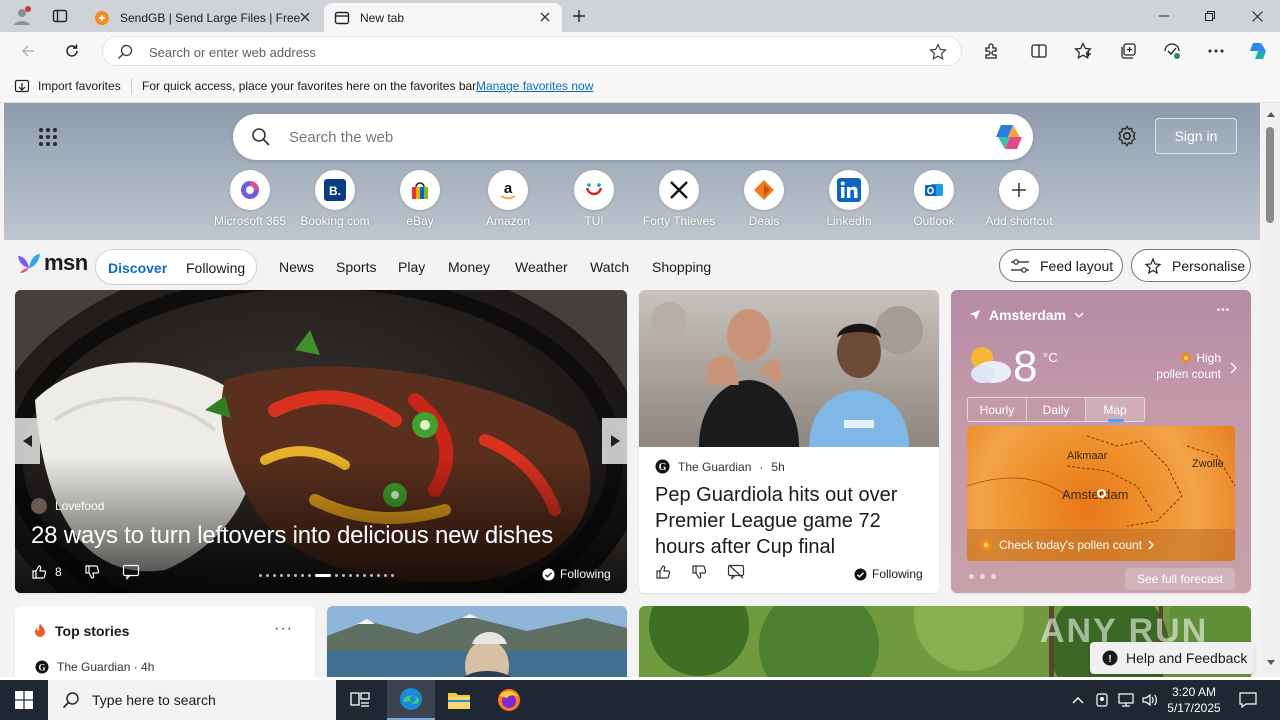  Describe the element at coordinates (681, 267) in the screenshot. I see `nav-shopping: Shopping` at that location.